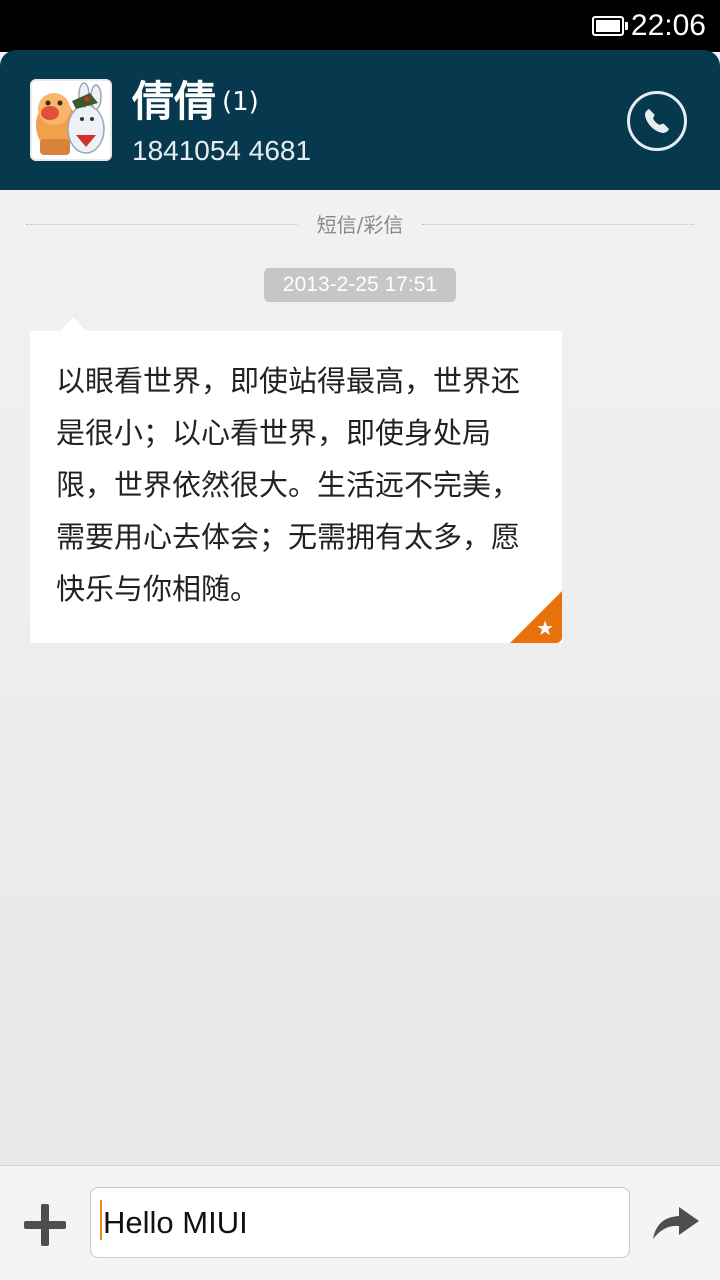 This screenshot has width=720, height=1280. Describe the element at coordinates (240, 102) in the screenshot. I see `unread-count: (1)` at that location.